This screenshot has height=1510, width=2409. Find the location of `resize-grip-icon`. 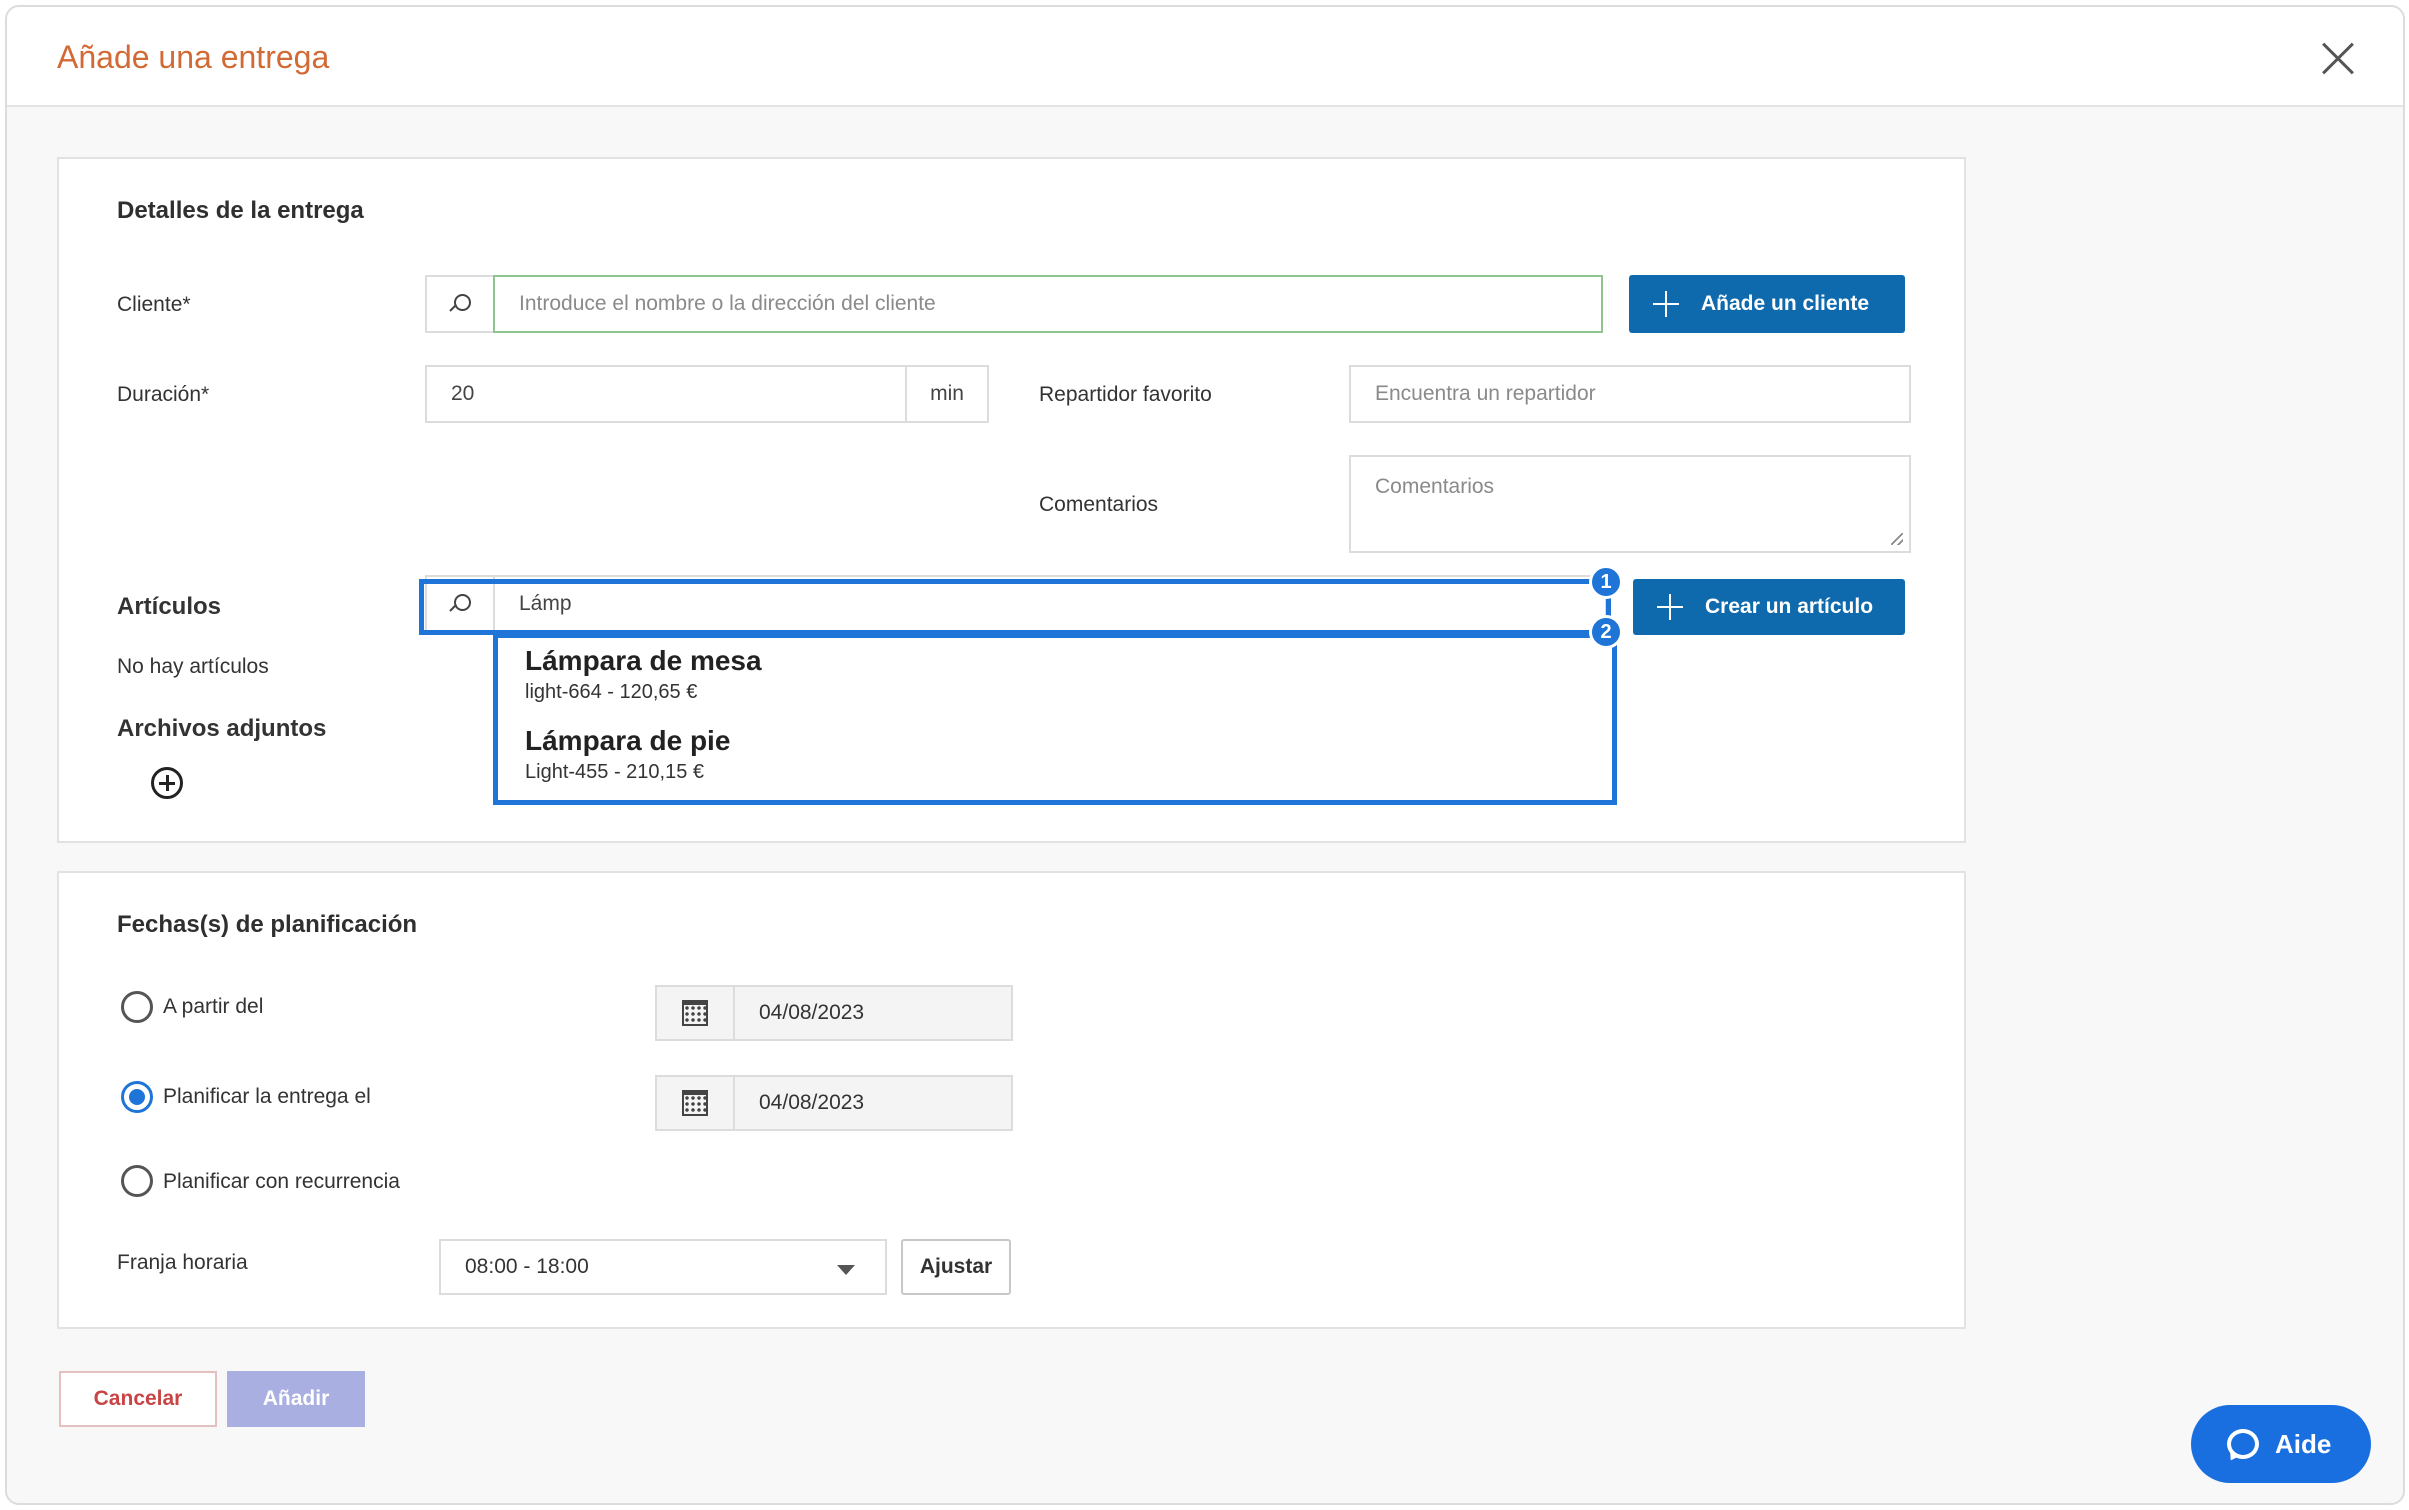

resize-grip-icon is located at coordinates (1897, 539).